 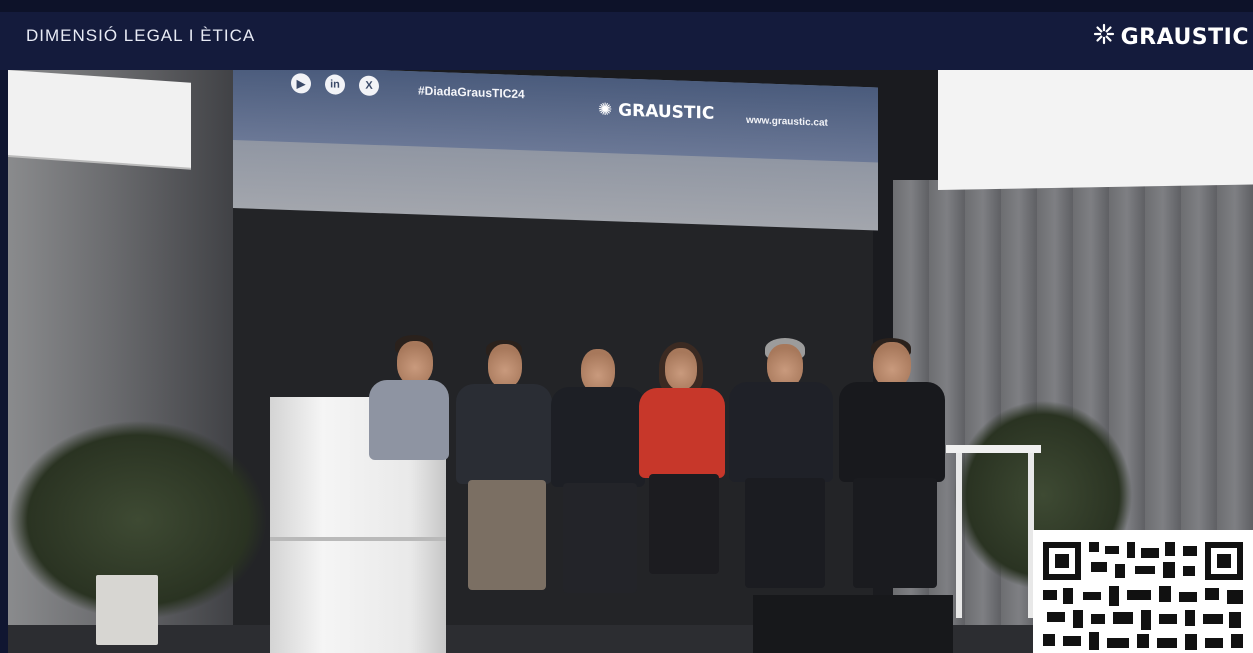 I want to click on graustic-logo: GRAUSTIC, so click(x=1171, y=37).